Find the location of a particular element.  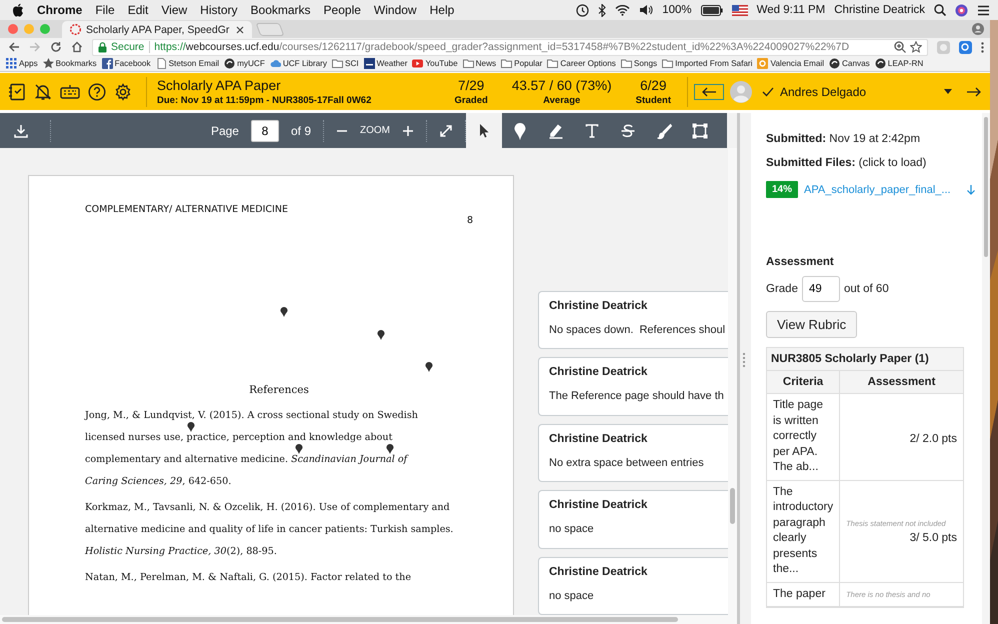

search-icon is located at coordinates (940, 10).